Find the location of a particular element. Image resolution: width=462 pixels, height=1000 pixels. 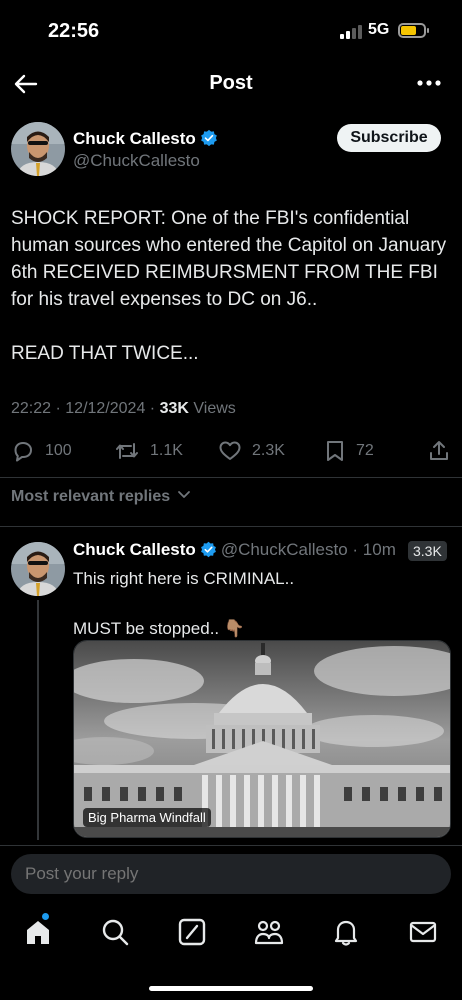

notification-dot is located at coordinates (45, 916).